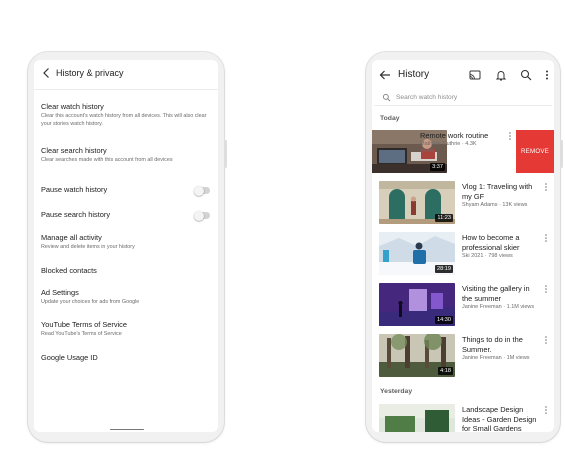  I want to click on video-title: Vlog 1: Traveling with my GF, so click(497, 191).